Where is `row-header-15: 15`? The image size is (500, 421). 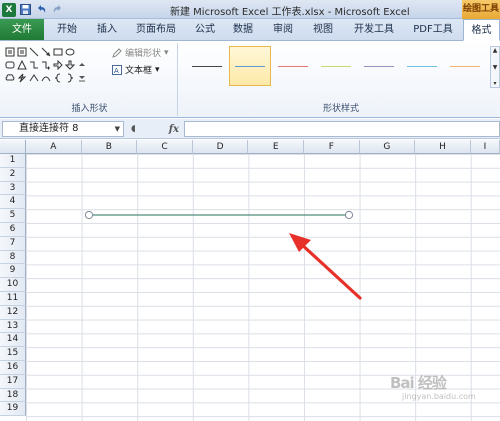 row-header-15: 15 is located at coordinates (13, 354).